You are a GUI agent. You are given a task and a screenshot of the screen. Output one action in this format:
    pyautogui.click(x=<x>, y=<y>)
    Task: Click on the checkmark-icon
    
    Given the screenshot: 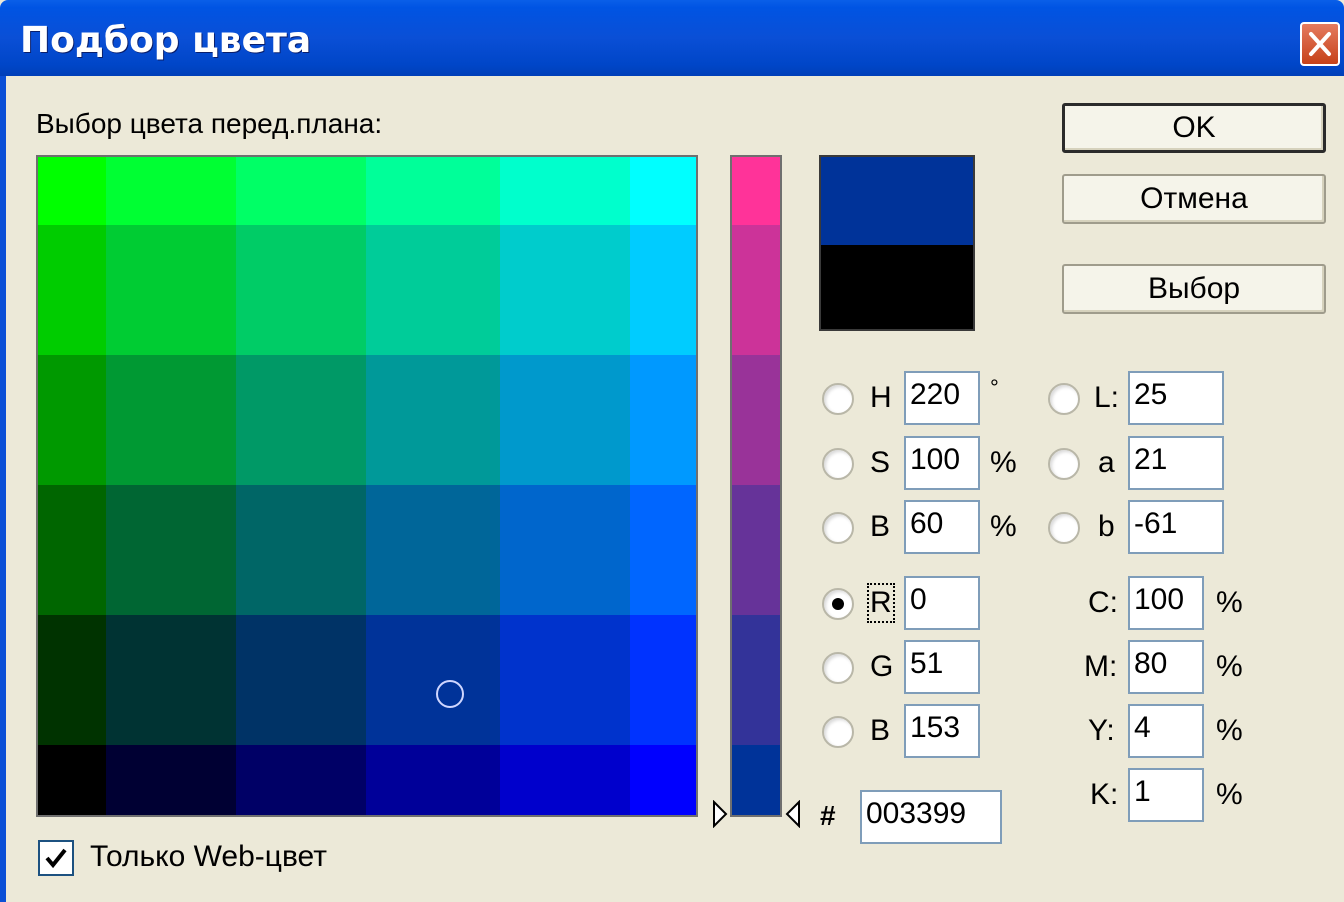 What is the action you would take?
    pyautogui.click(x=56, y=858)
    